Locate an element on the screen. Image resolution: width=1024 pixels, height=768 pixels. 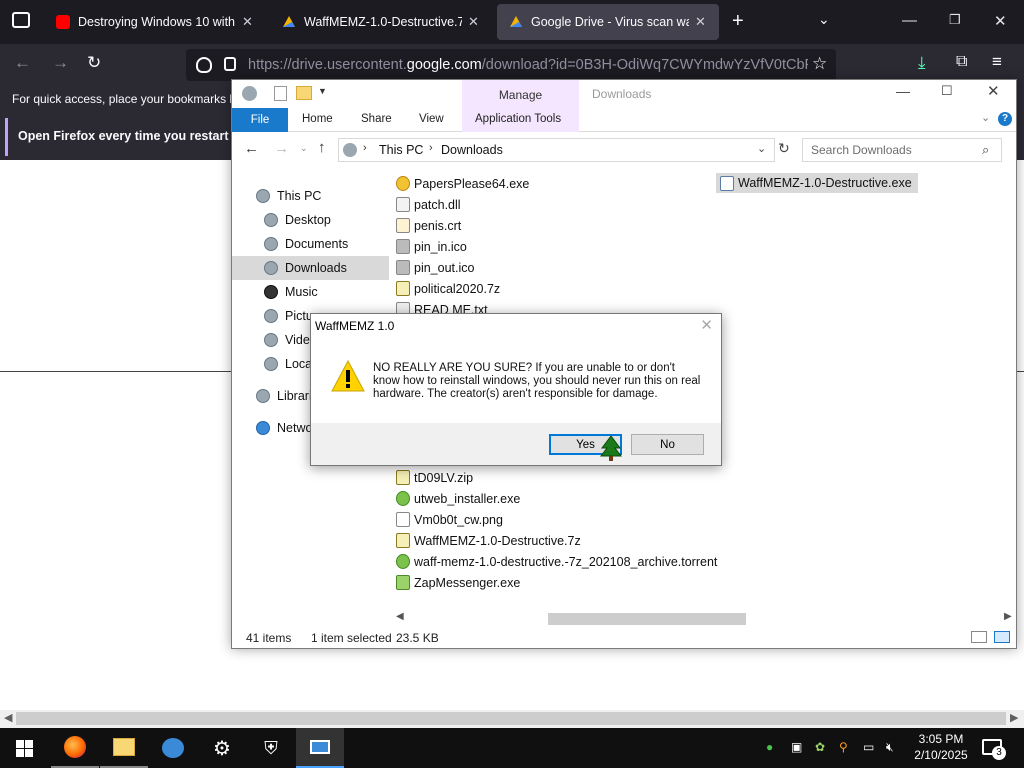
list-item: PapersPlease64.exe is located at coordinates (462, 183).